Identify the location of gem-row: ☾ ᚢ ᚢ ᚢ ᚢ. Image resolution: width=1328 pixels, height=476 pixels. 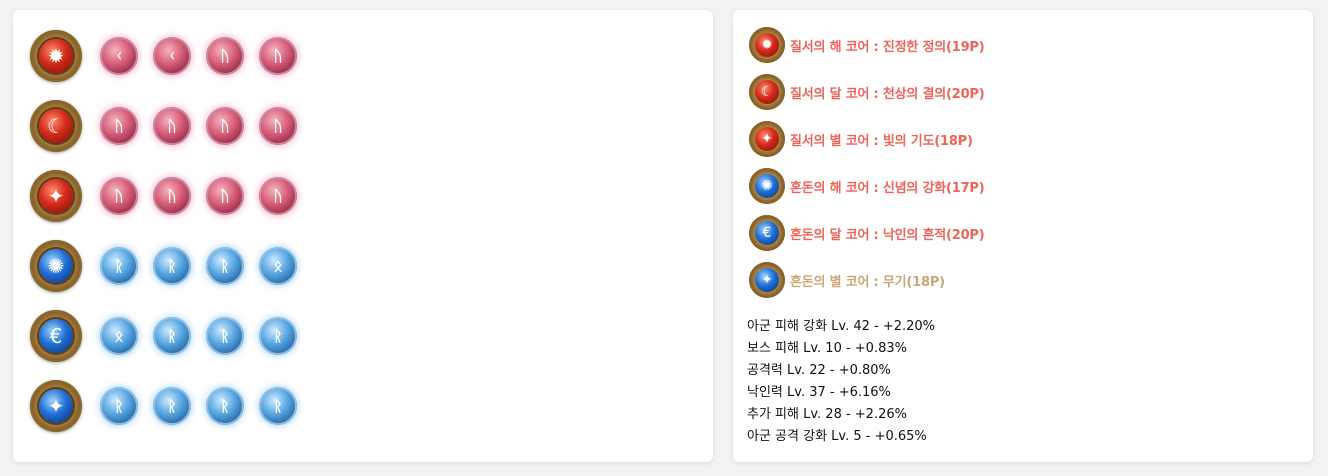
(171, 126).